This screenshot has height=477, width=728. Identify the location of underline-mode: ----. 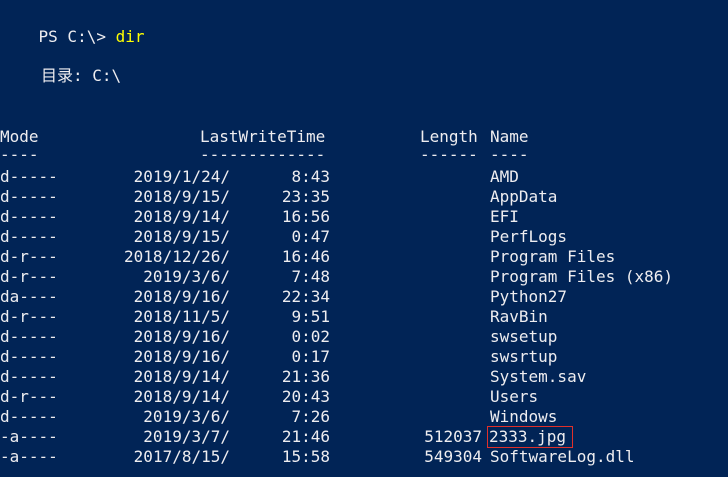
(19, 154).